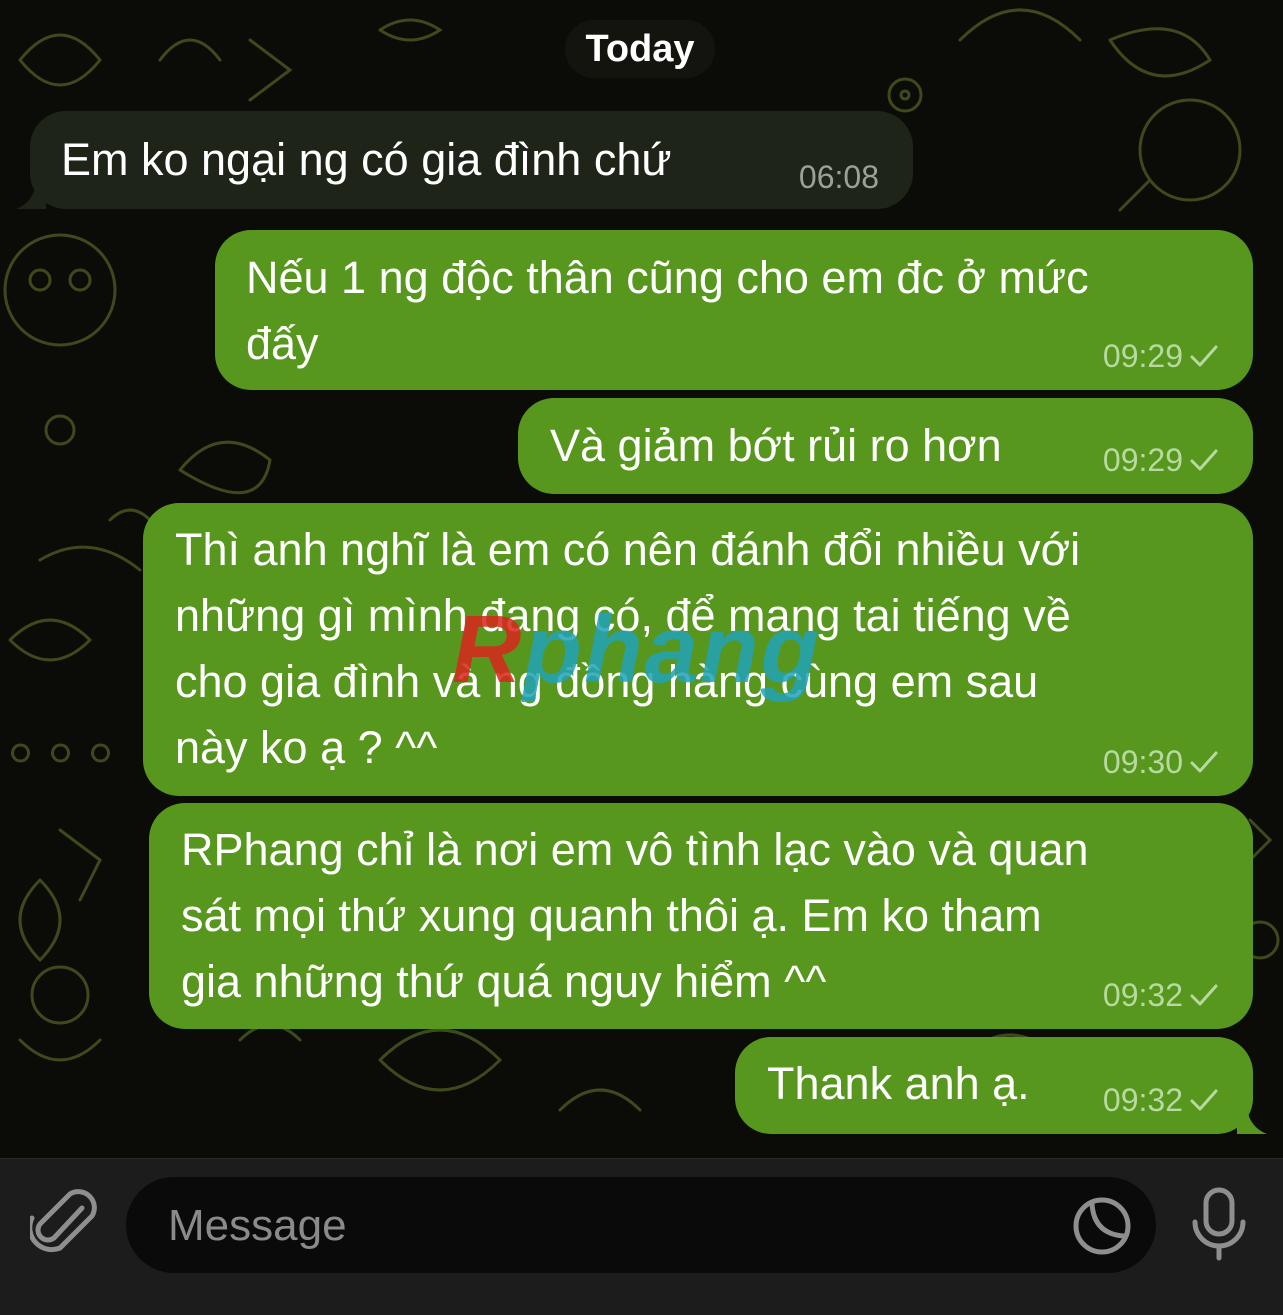 Image resolution: width=1283 pixels, height=1315 pixels. What do you see at coordinates (776, 445) in the screenshot?
I see `message-text: Và giảm bớt rủi ro hơn` at bounding box center [776, 445].